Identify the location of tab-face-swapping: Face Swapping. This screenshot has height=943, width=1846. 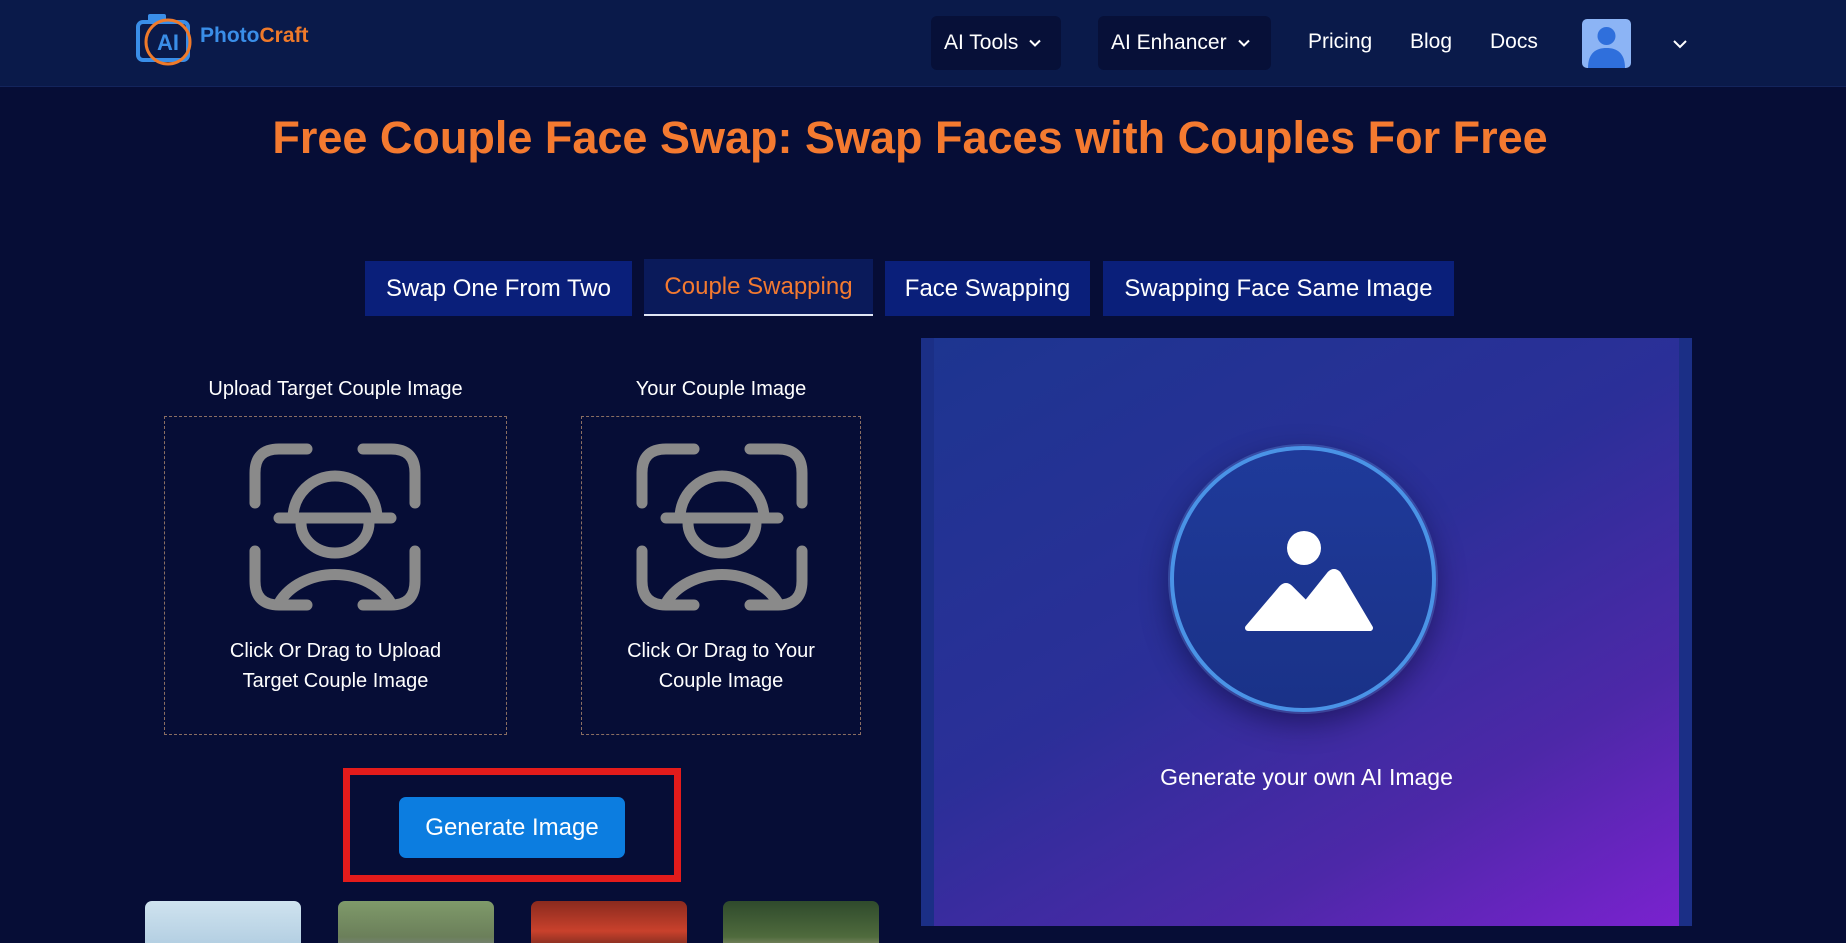
(987, 288).